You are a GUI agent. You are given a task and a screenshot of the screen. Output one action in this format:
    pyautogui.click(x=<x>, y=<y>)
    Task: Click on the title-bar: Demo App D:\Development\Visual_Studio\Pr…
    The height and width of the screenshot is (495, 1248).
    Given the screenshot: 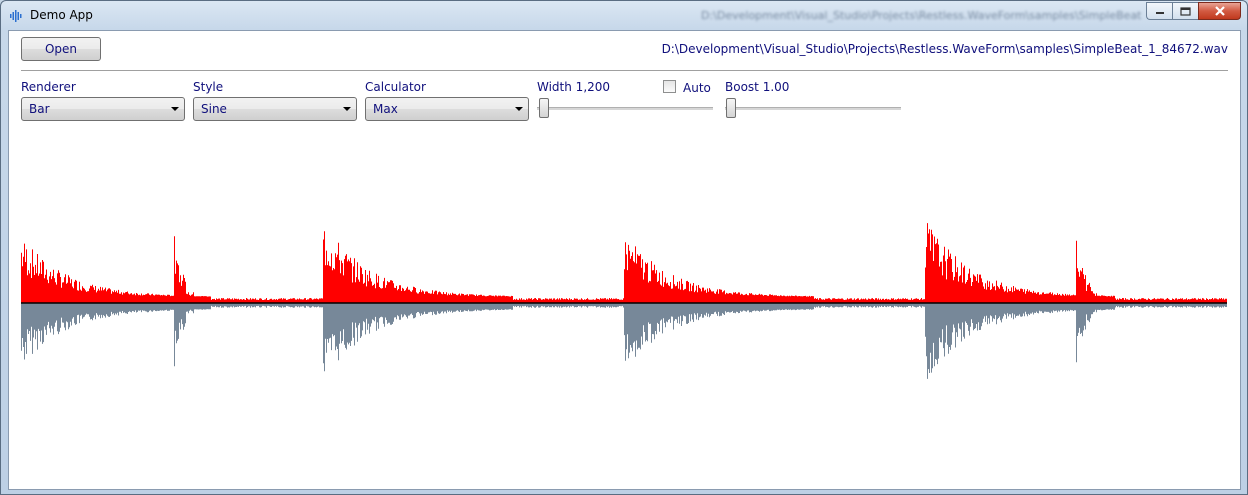 What is the action you would take?
    pyautogui.click(x=624, y=15)
    